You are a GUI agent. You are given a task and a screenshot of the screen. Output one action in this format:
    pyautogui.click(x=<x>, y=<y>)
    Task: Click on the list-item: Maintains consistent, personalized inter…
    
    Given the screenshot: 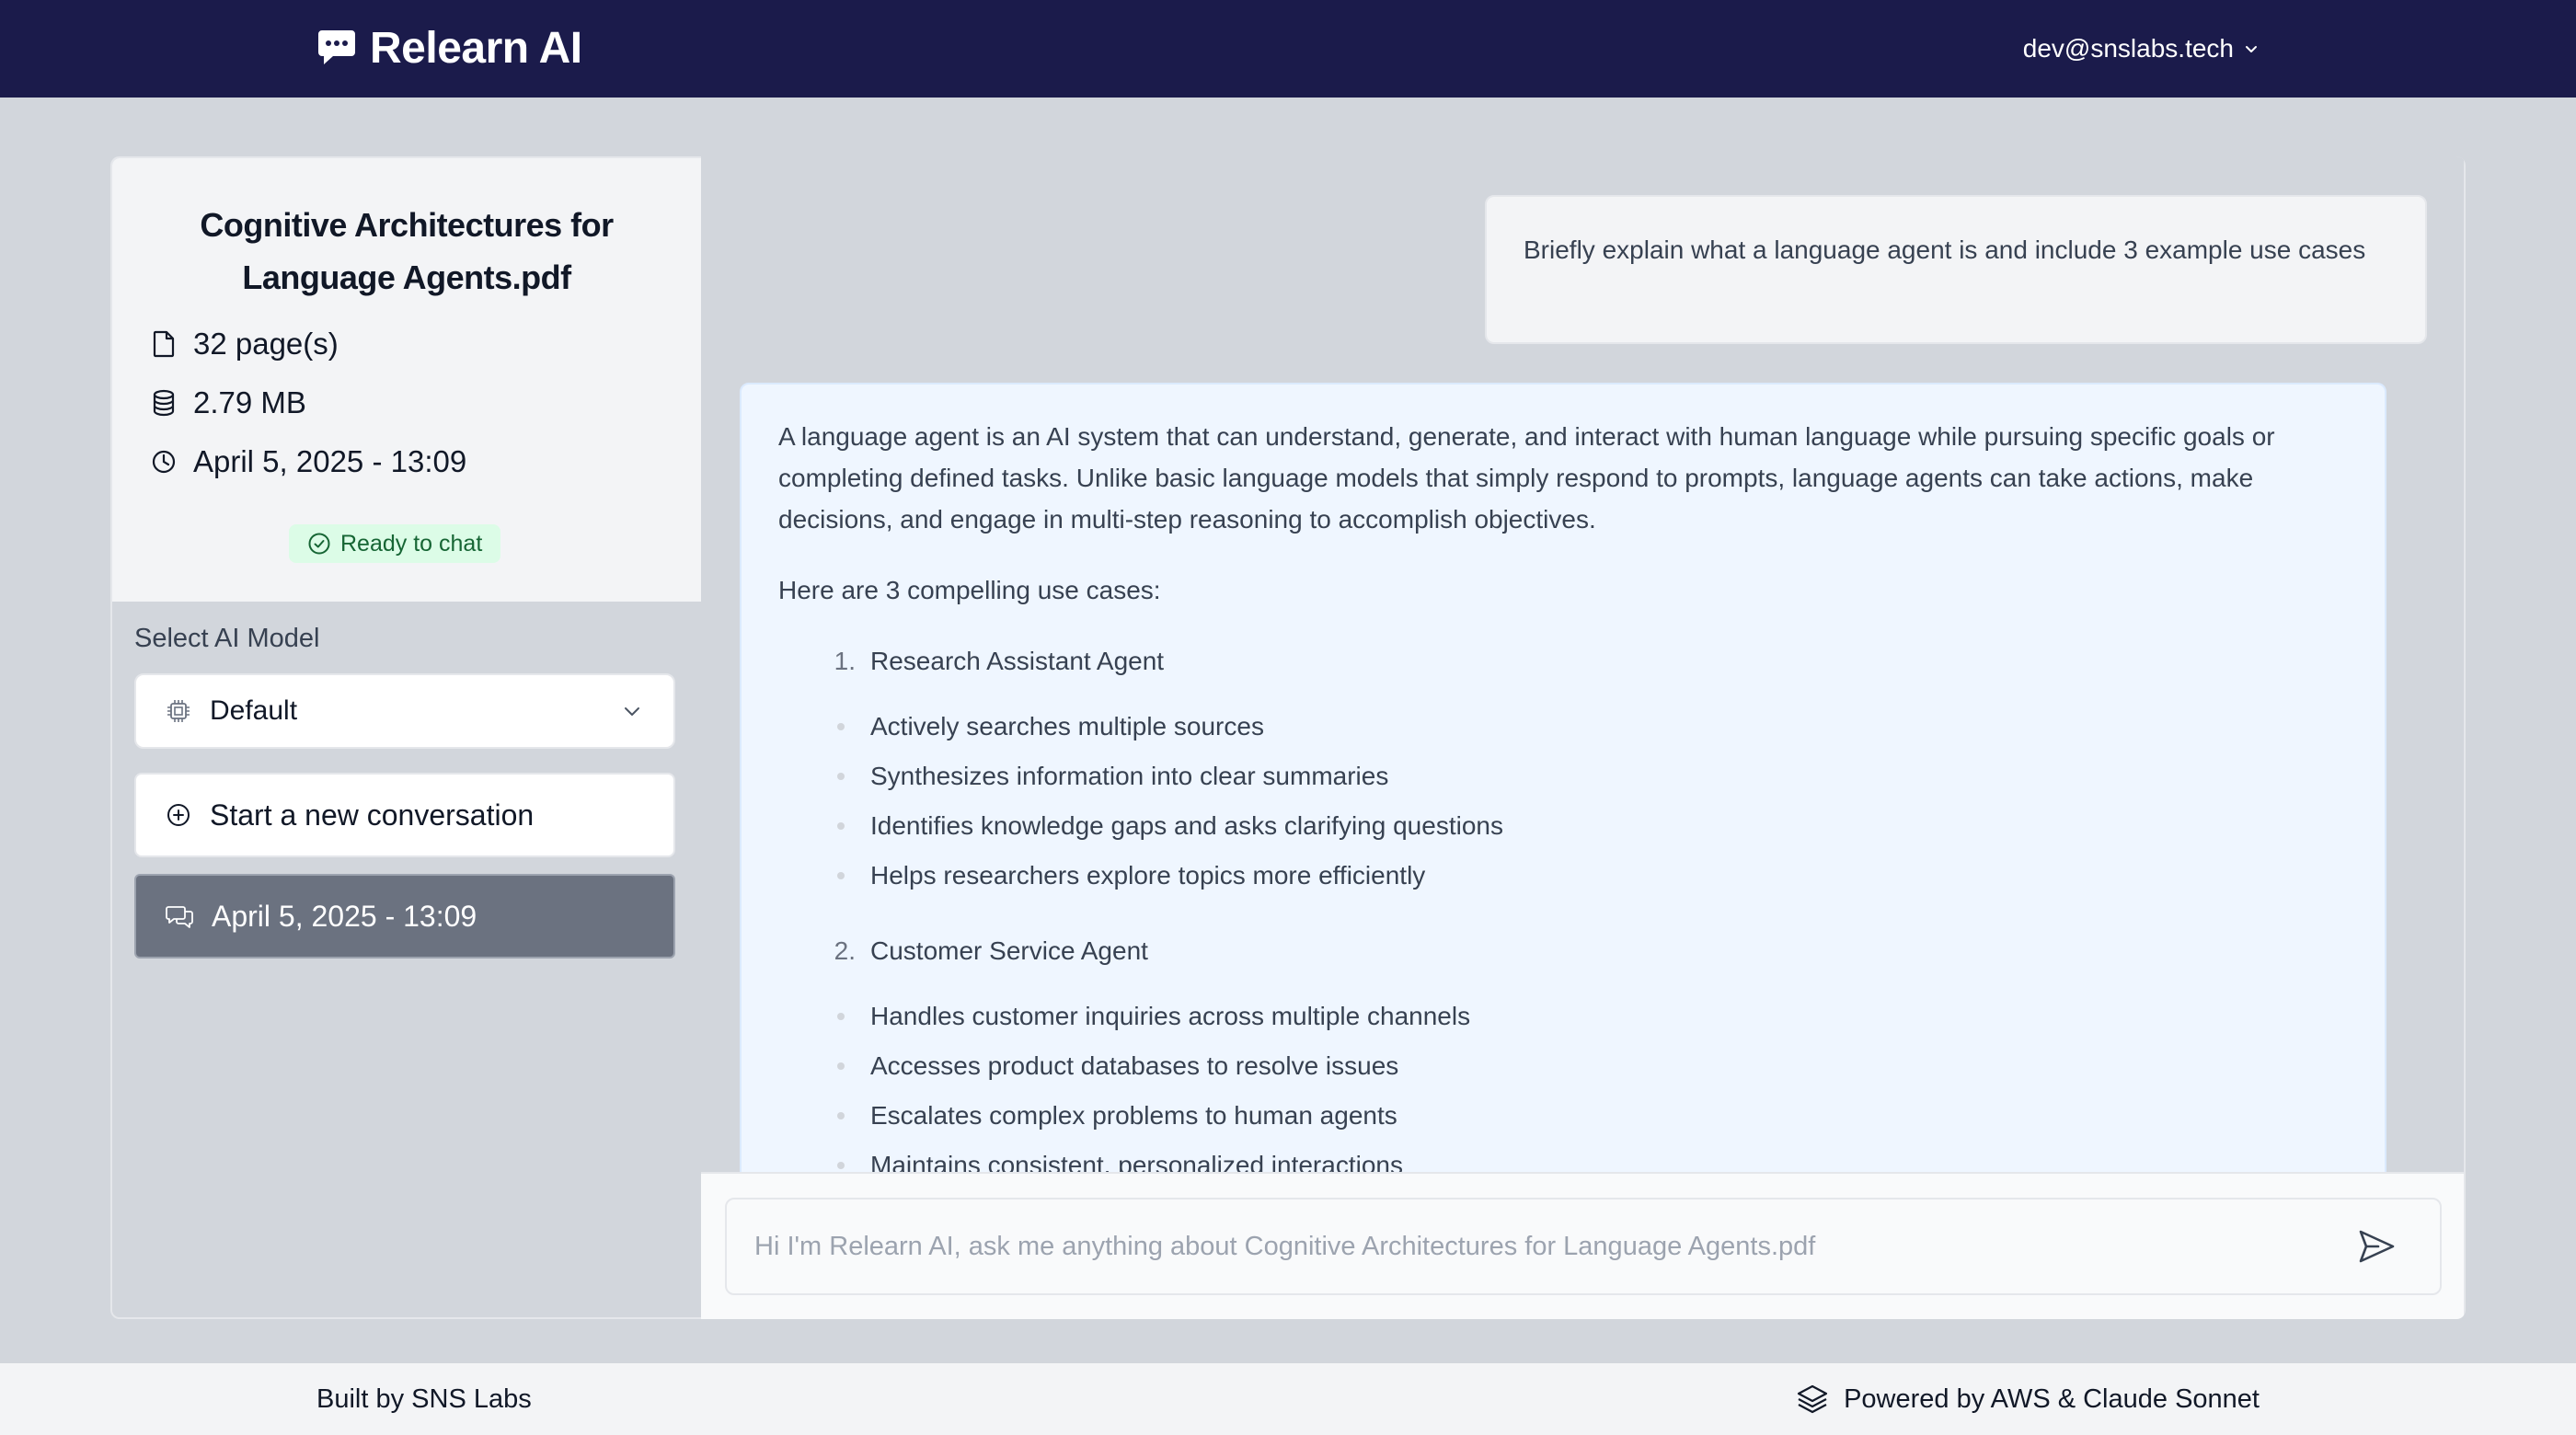 What is the action you would take?
    pyautogui.click(x=1592, y=1156)
    